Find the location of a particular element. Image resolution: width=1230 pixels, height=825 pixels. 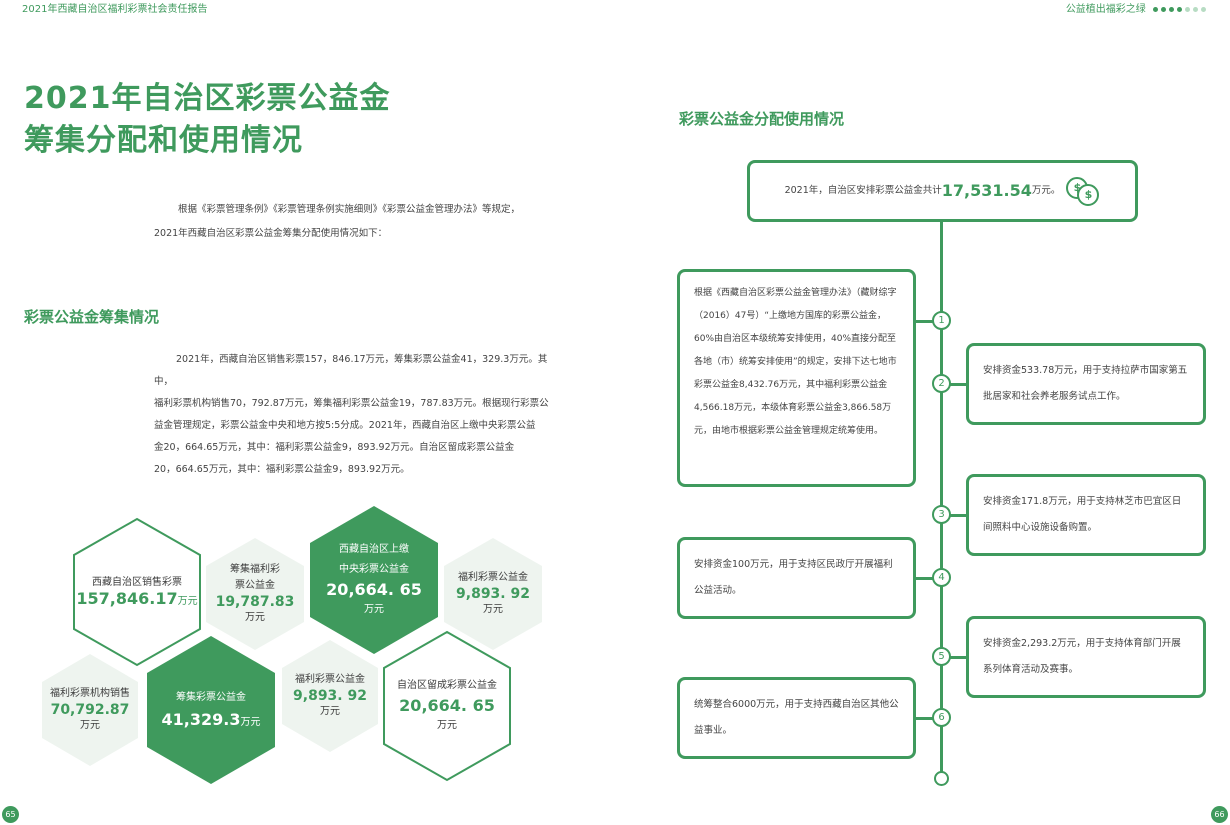

hex-label: 自治区留成彩票公益金 is located at coordinates (447, 685).